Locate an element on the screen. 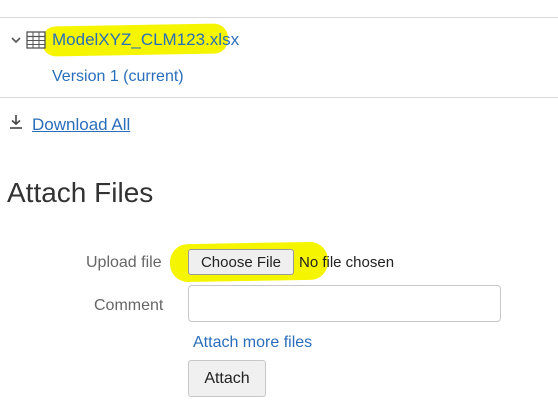 This screenshot has height=404, width=558. expand-chevron-icon is located at coordinates (16, 39).